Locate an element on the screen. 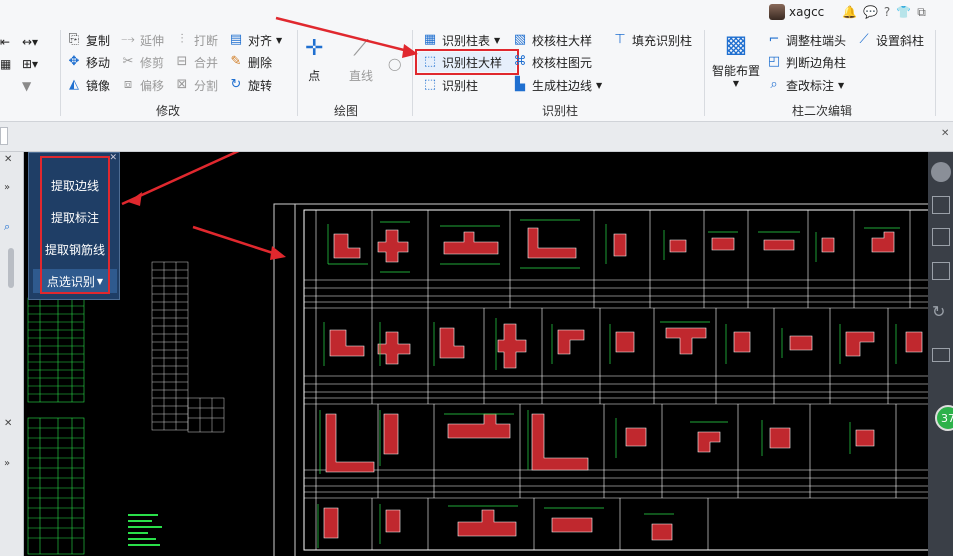  view-front-icon is located at coordinates (941, 271).